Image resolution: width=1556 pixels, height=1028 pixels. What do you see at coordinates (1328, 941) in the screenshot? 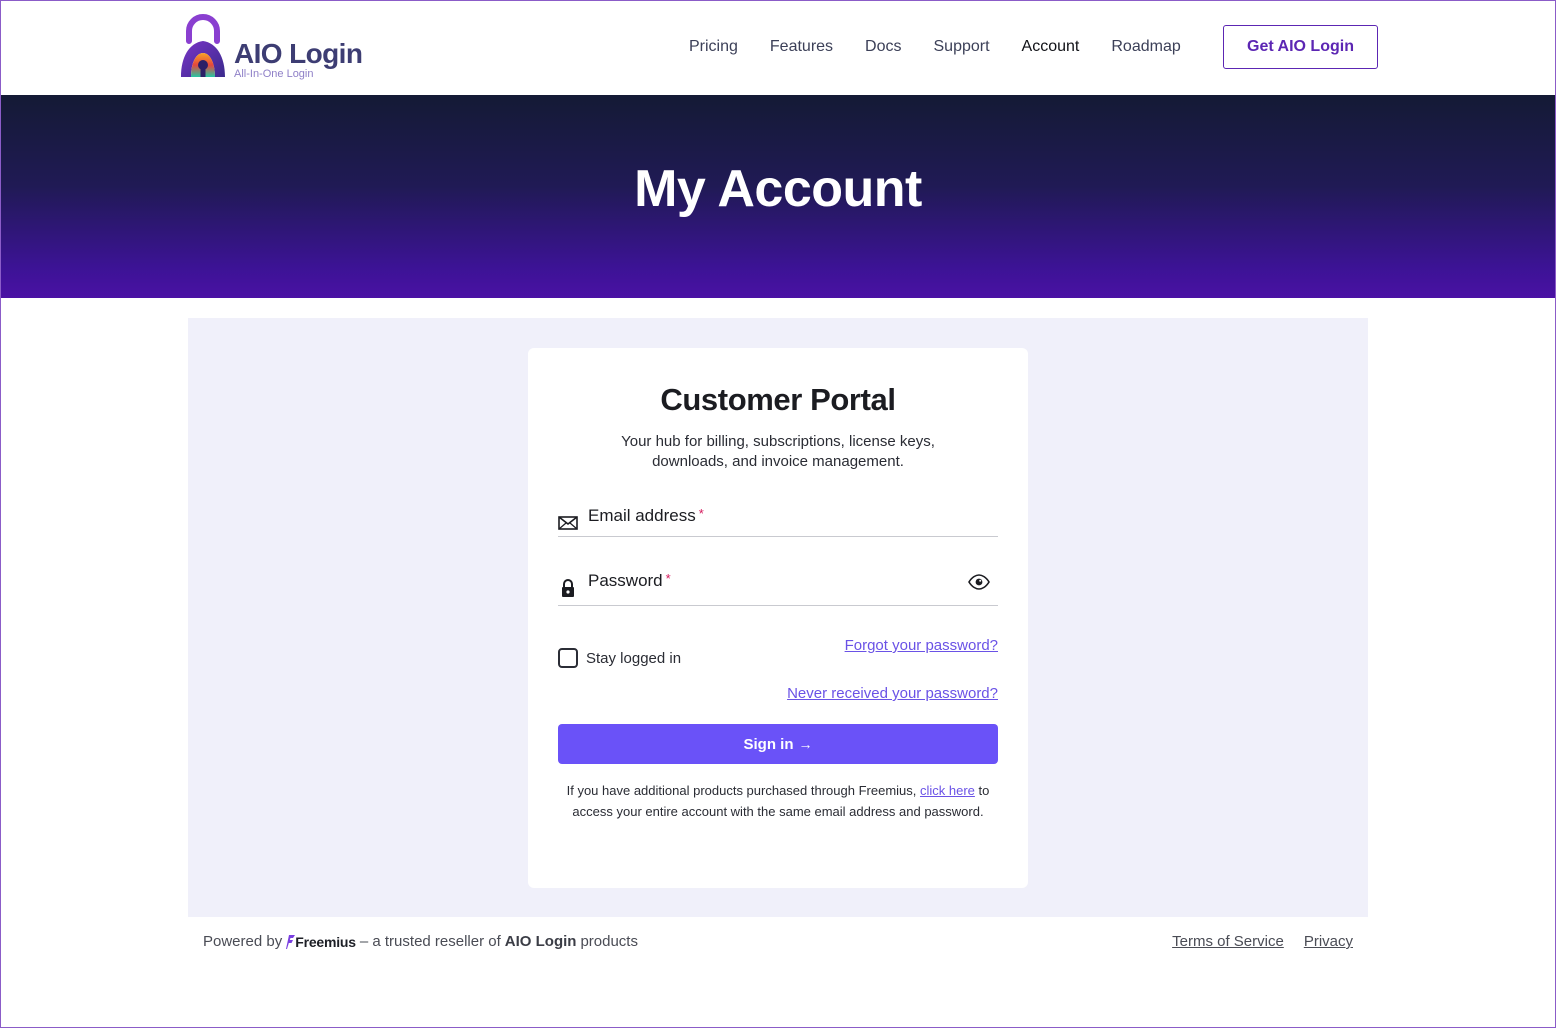
I see `privacy-link: Privacy` at bounding box center [1328, 941].